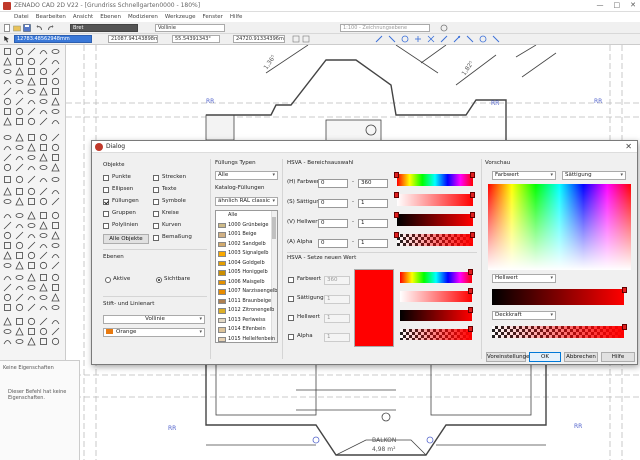 This screenshot has width=640, height=460. I want to click on slider1-axis-select: Hellwert ▾, so click(524, 278).